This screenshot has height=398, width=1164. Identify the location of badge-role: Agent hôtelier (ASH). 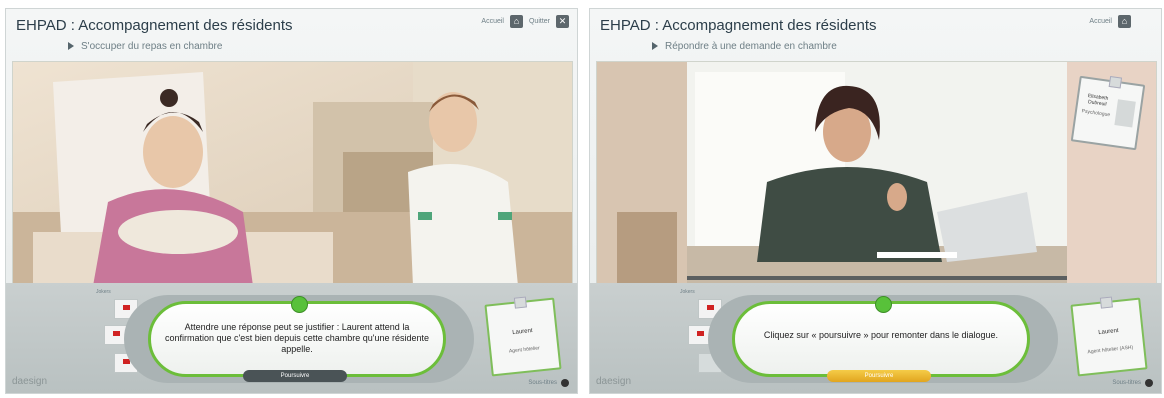
(1110, 350).